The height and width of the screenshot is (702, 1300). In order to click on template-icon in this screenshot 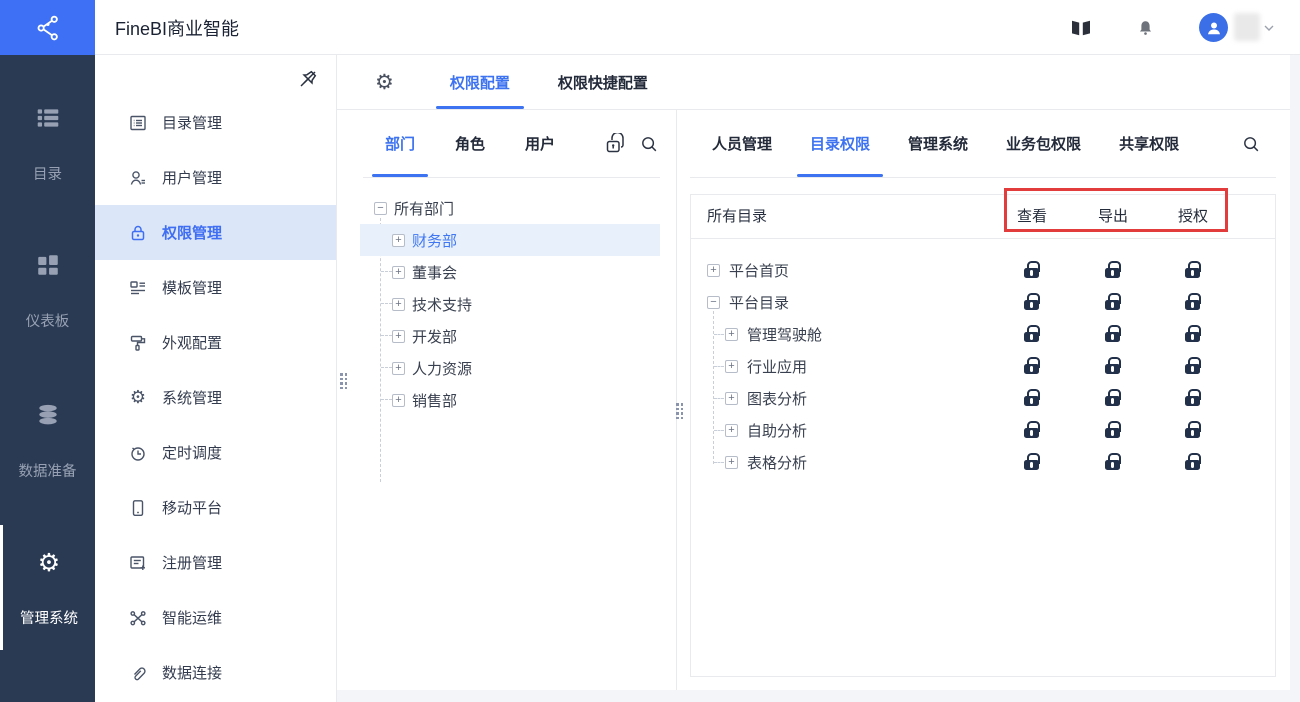, I will do `click(138, 288)`.